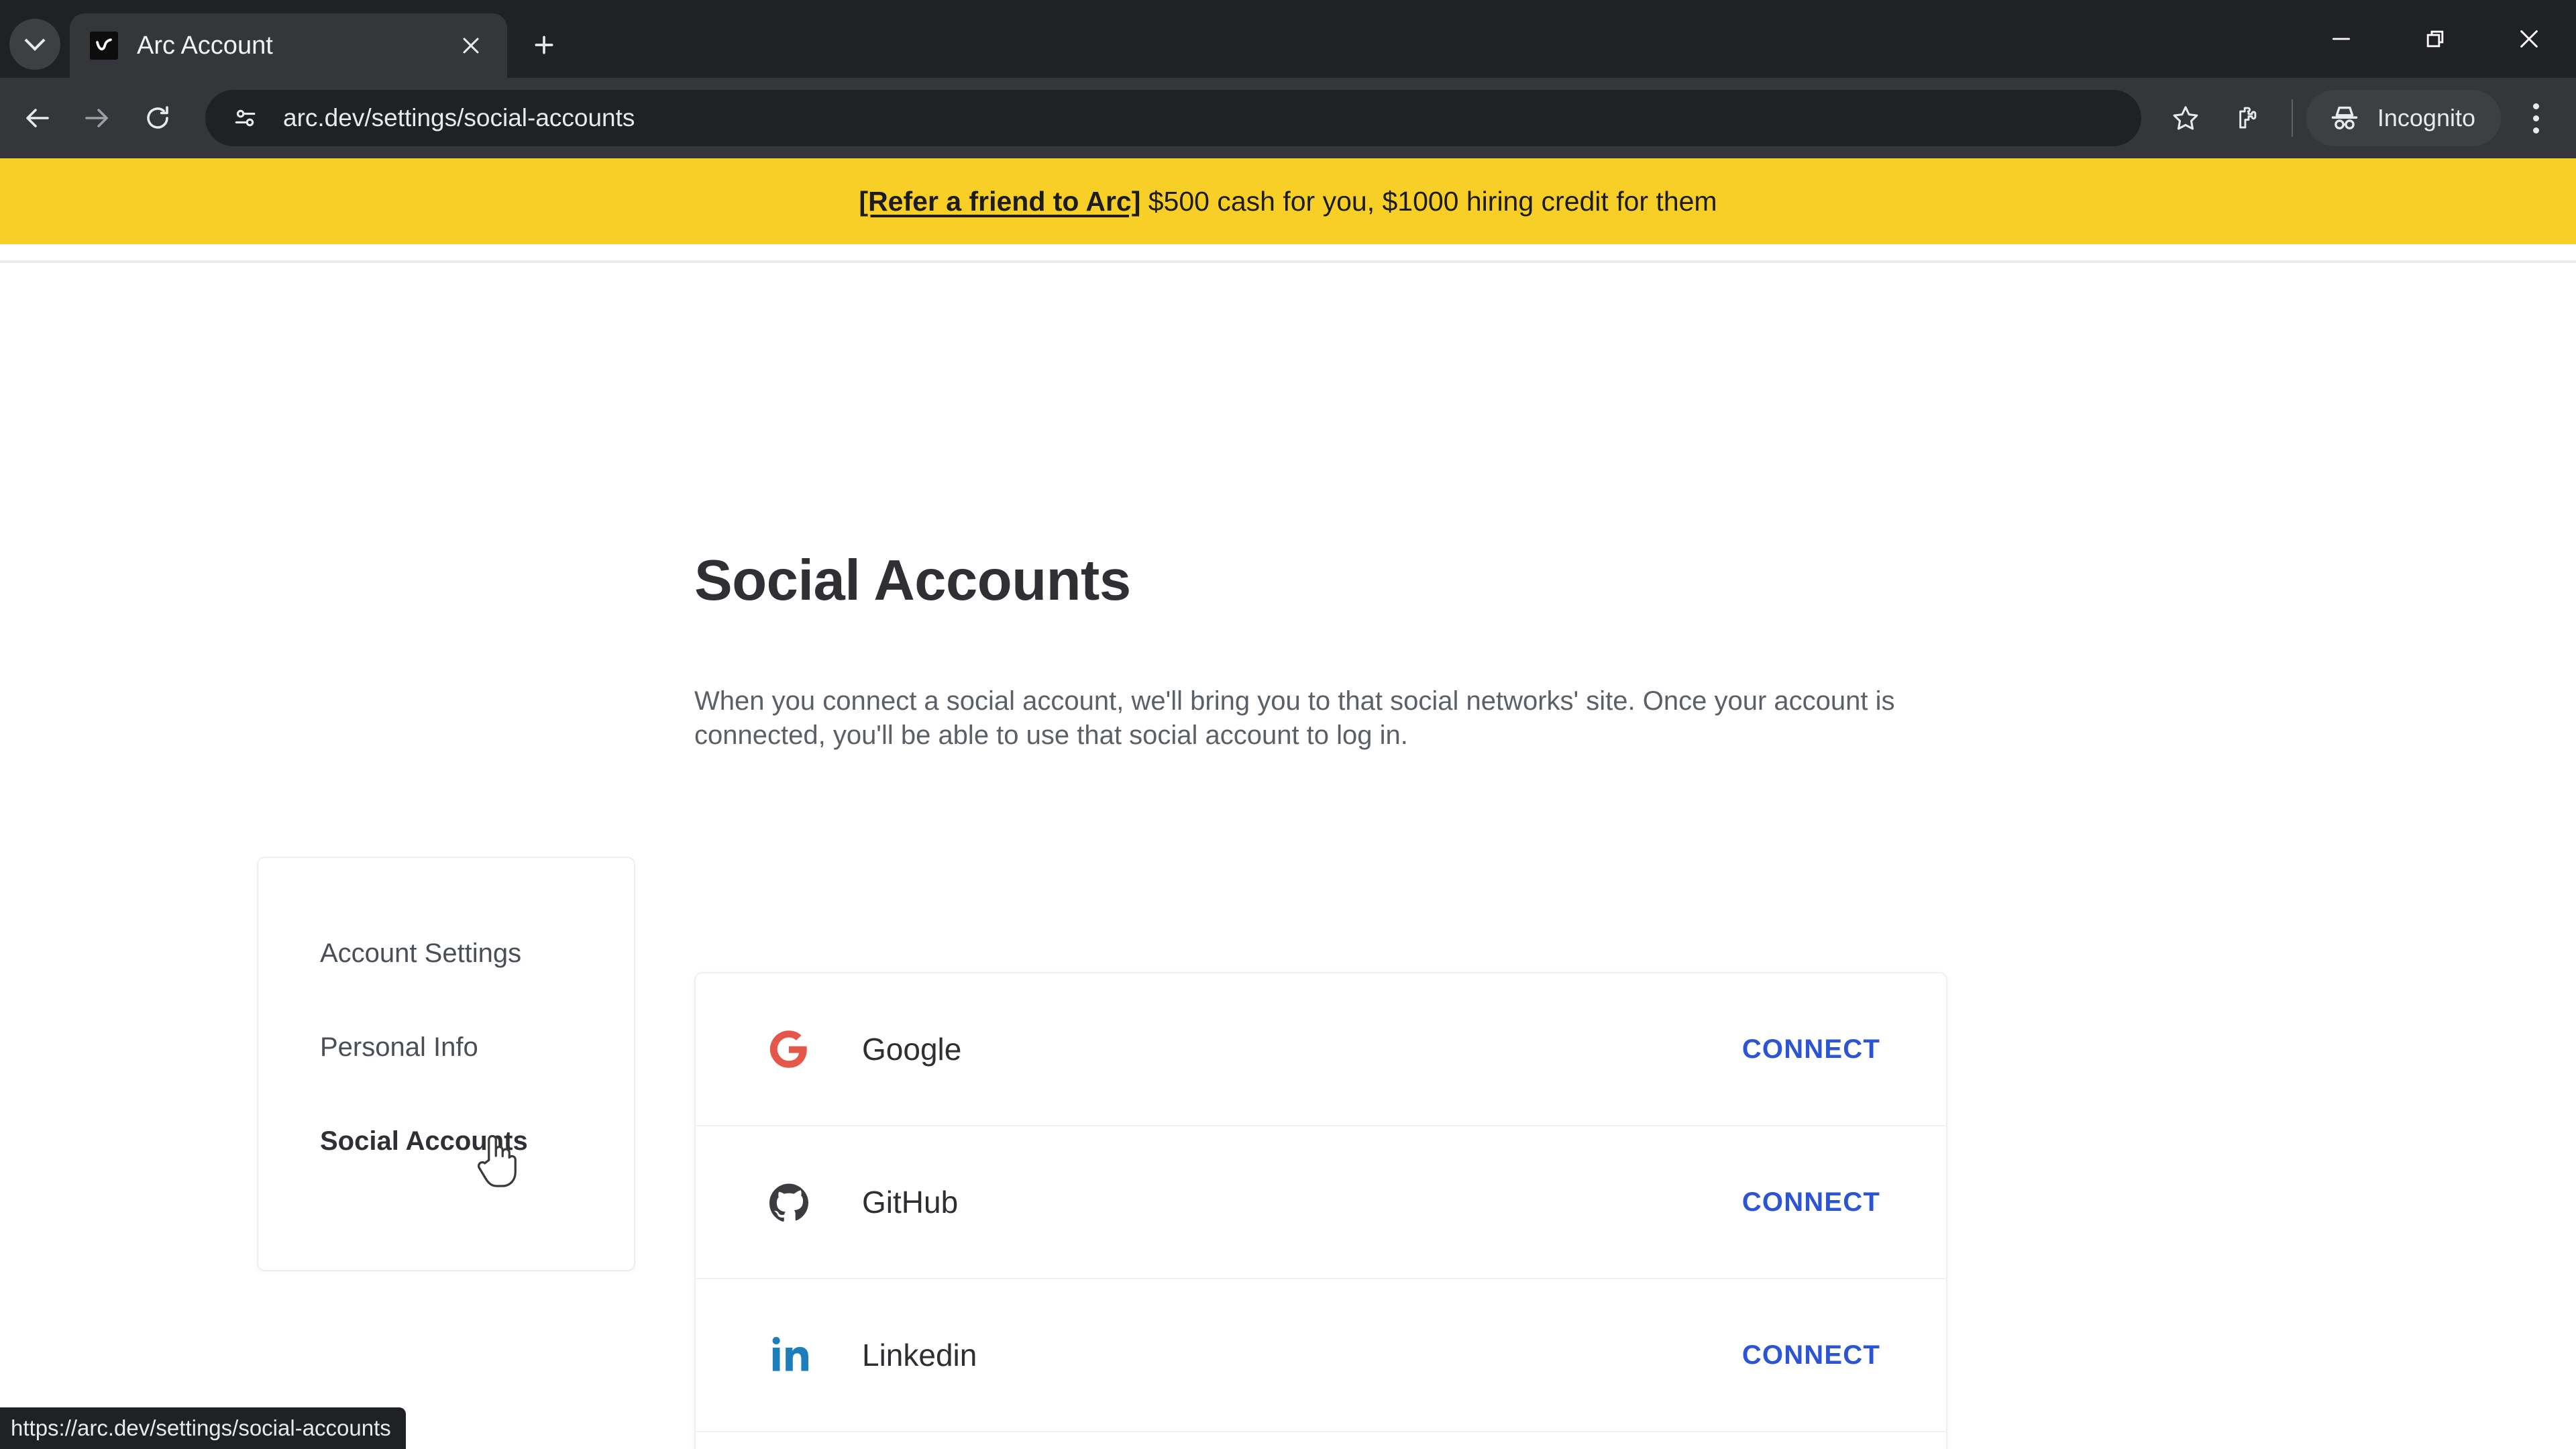  I want to click on status-bar-url: https://arc.dev/settings/social-accounts, so click(201, 1427).